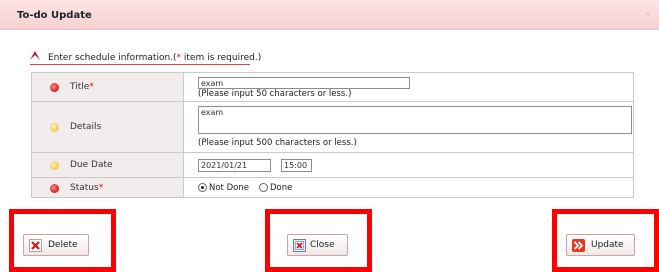  What do you see at coordinates (35, 57) in the screenshot?
I see `warning-triangle-inner` at bounding box center [35, 57].